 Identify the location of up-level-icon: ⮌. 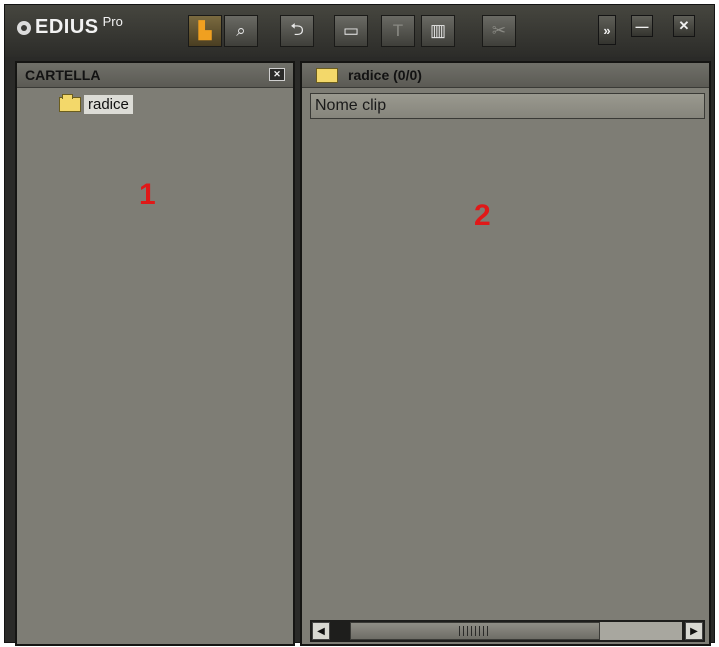
(297, 29).